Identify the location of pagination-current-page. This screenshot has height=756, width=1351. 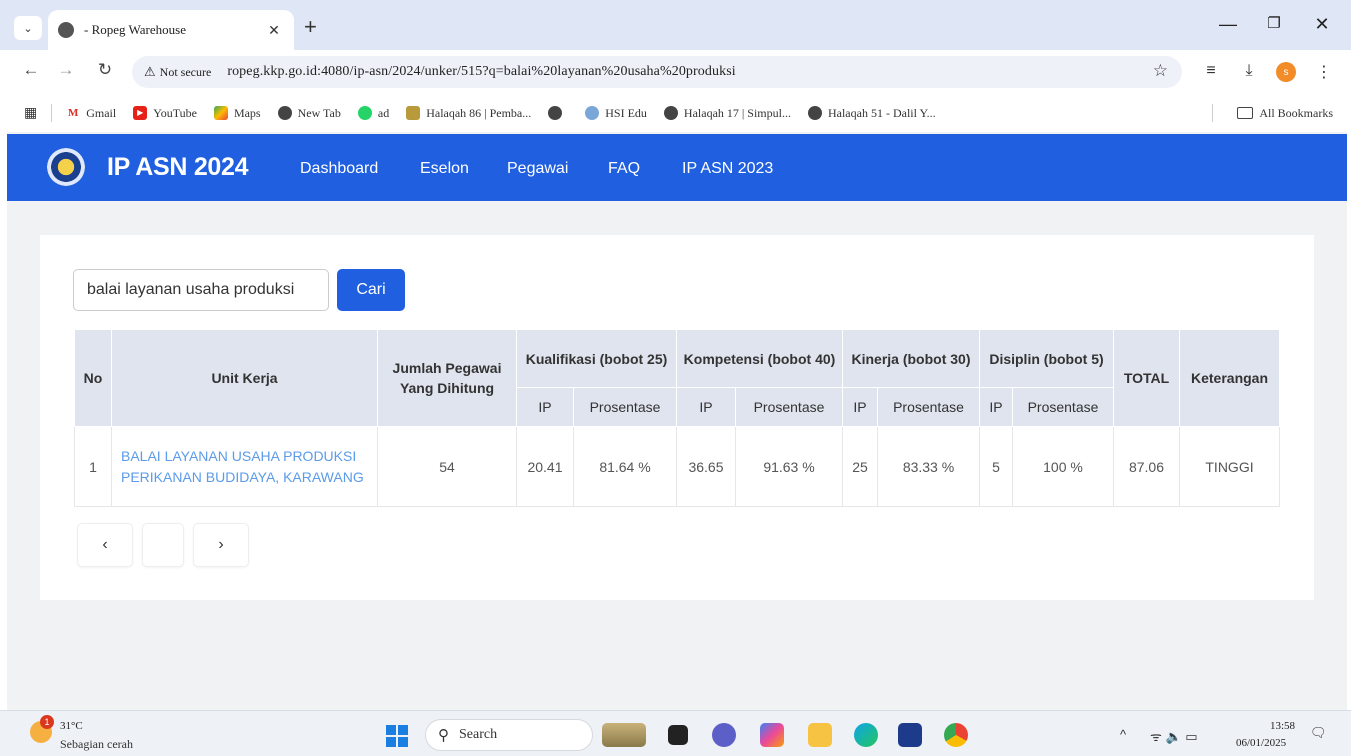
(163, 545).